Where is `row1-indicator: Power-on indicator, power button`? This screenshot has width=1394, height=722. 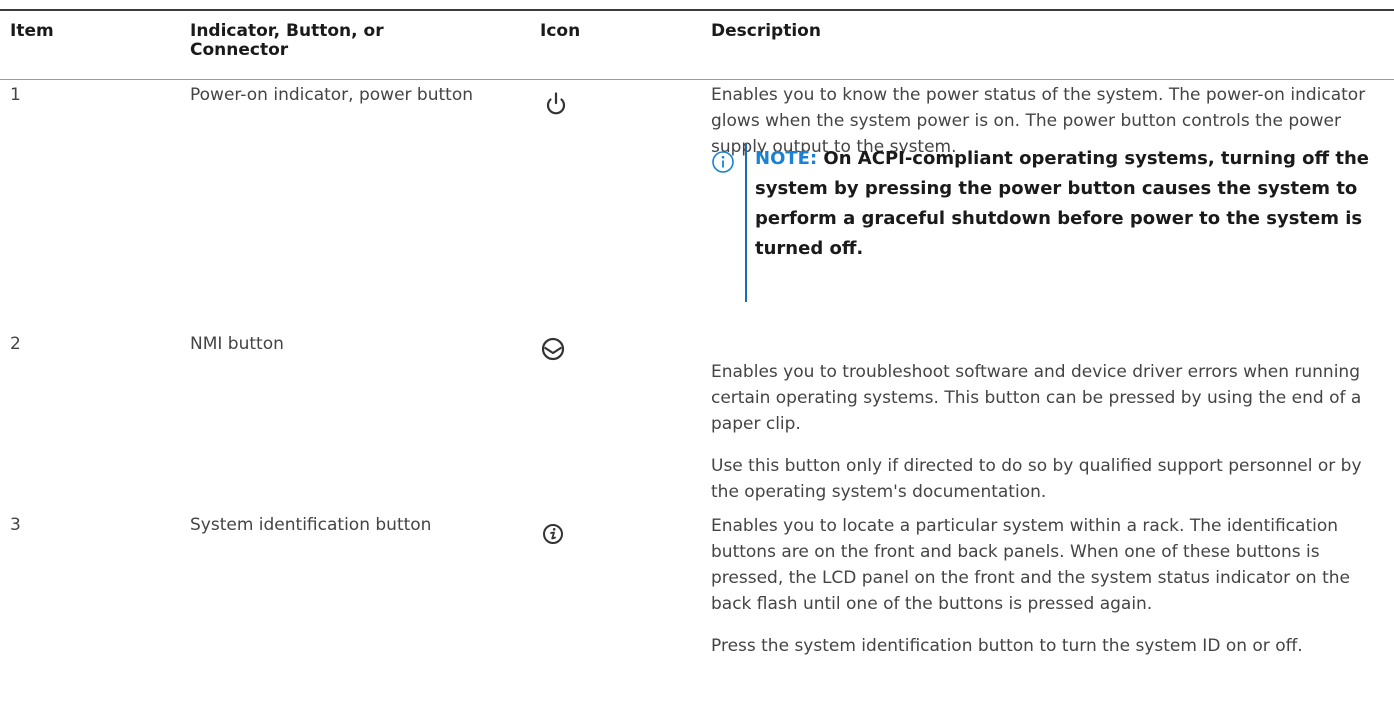
row1-indicator: Power-on indicator, power button is located at coordinates (331, 95).